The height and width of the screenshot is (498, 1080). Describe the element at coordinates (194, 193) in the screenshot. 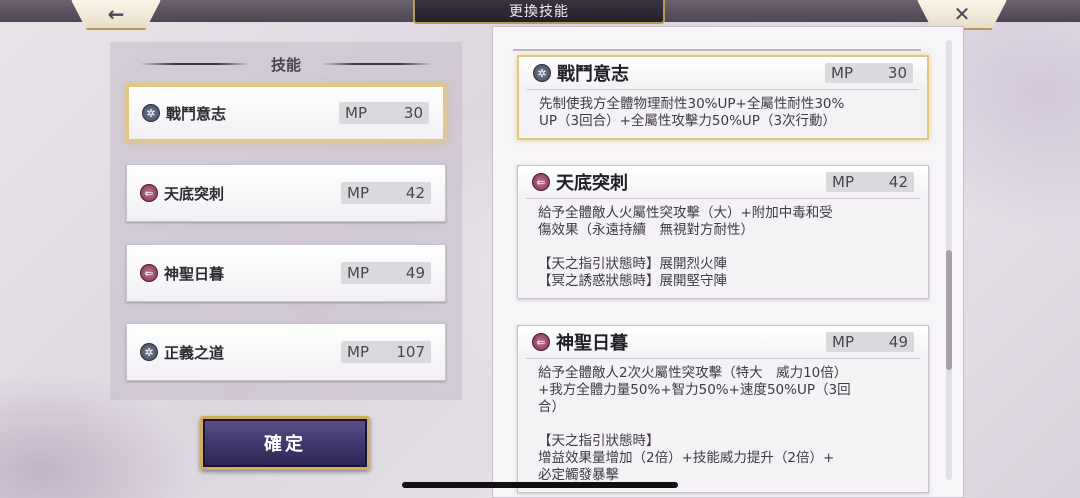

I see `skill-name: 天底突刺` at that location.